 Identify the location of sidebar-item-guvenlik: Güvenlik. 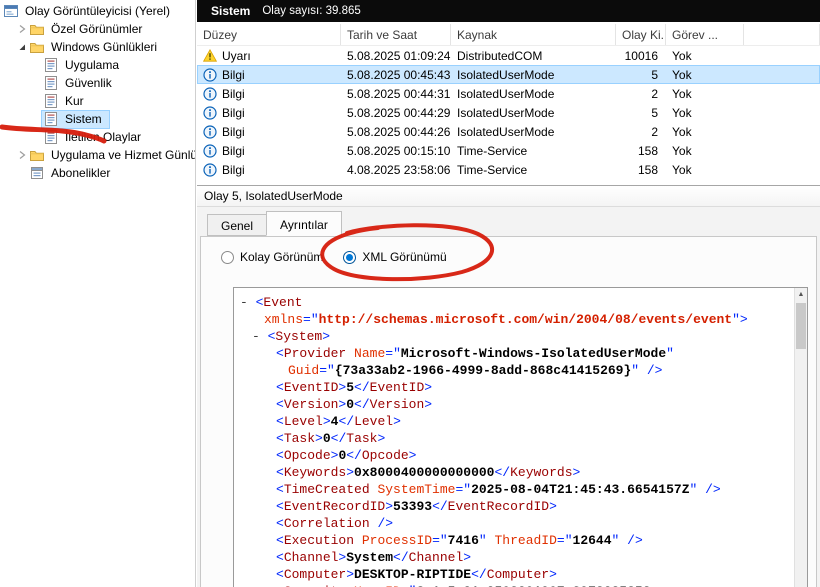
(97, 83).